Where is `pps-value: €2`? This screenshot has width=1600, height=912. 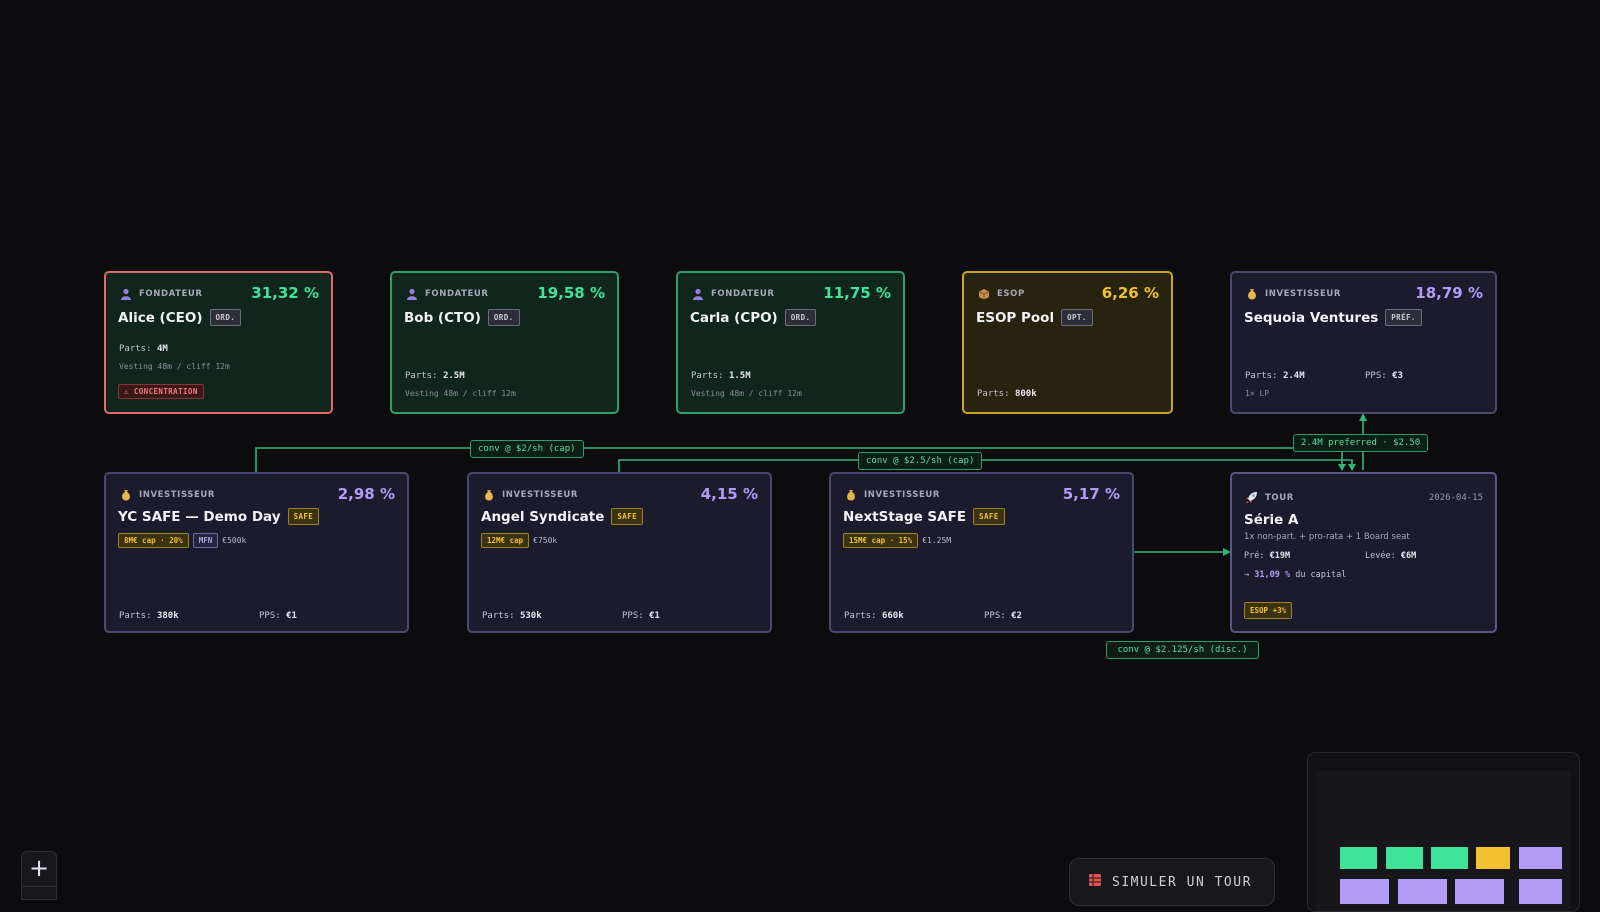
pps-value: €2 is located at coordinates (1016, 616).